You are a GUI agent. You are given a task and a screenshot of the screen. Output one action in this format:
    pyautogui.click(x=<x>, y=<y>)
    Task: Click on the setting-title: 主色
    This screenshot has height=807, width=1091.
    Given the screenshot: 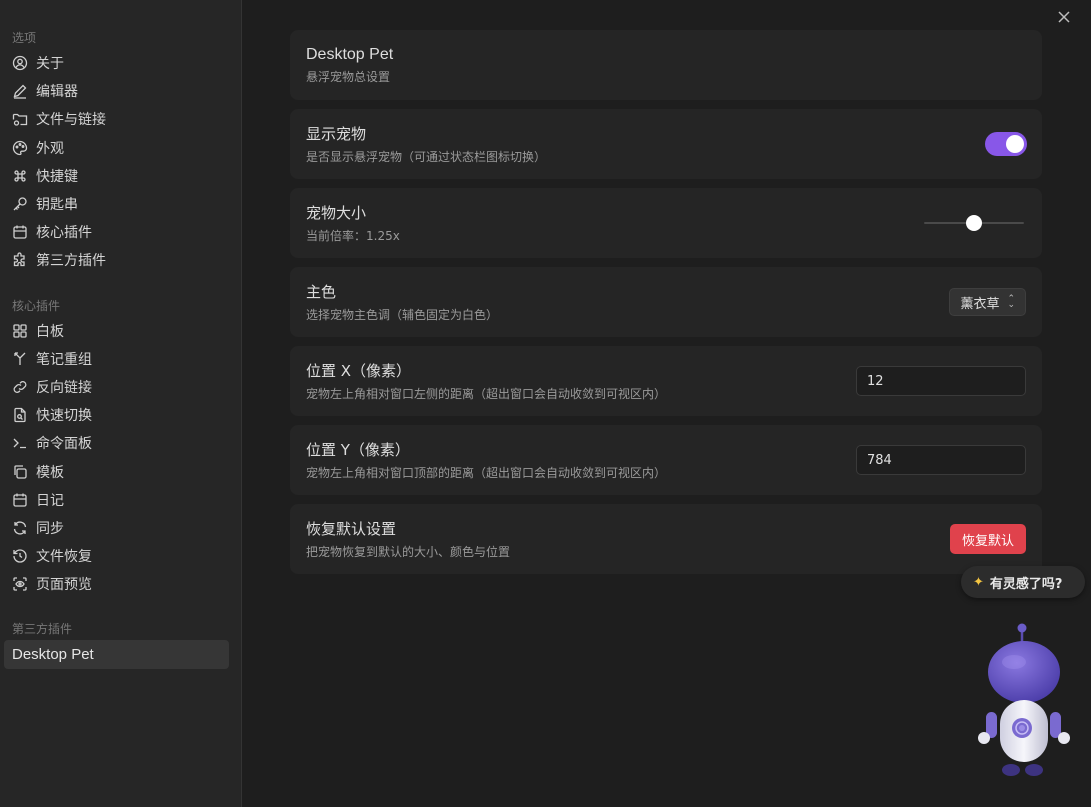 What is the action you would take?
    pyautogui.click(x=321, y=292)
    